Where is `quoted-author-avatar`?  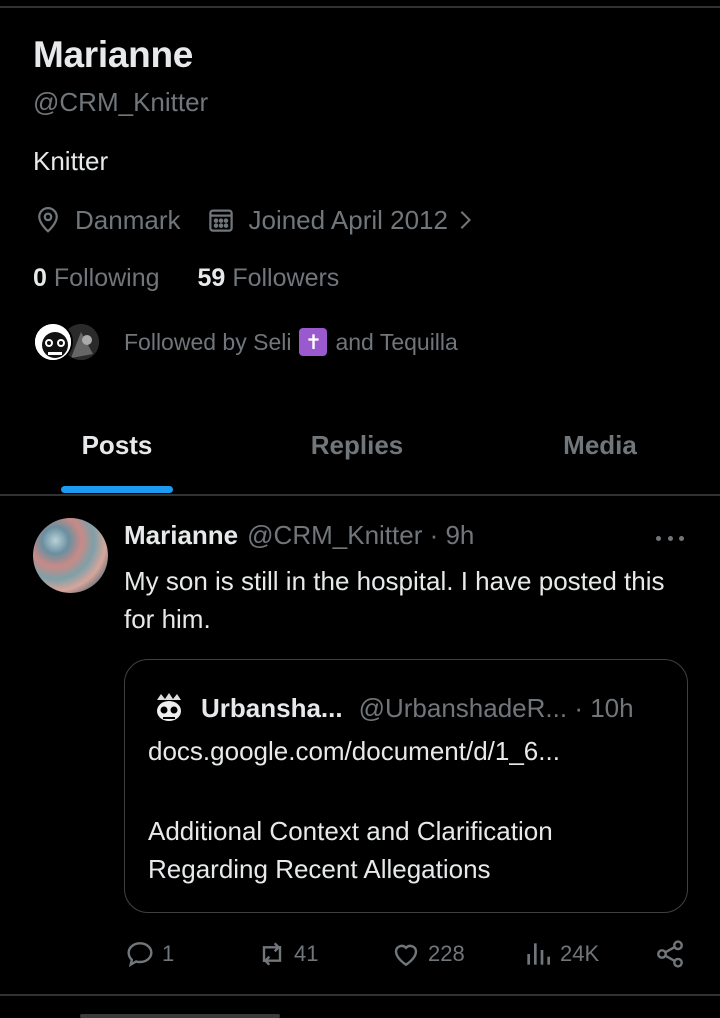
quoted-author-avatar is located at coordinates (169, 708).